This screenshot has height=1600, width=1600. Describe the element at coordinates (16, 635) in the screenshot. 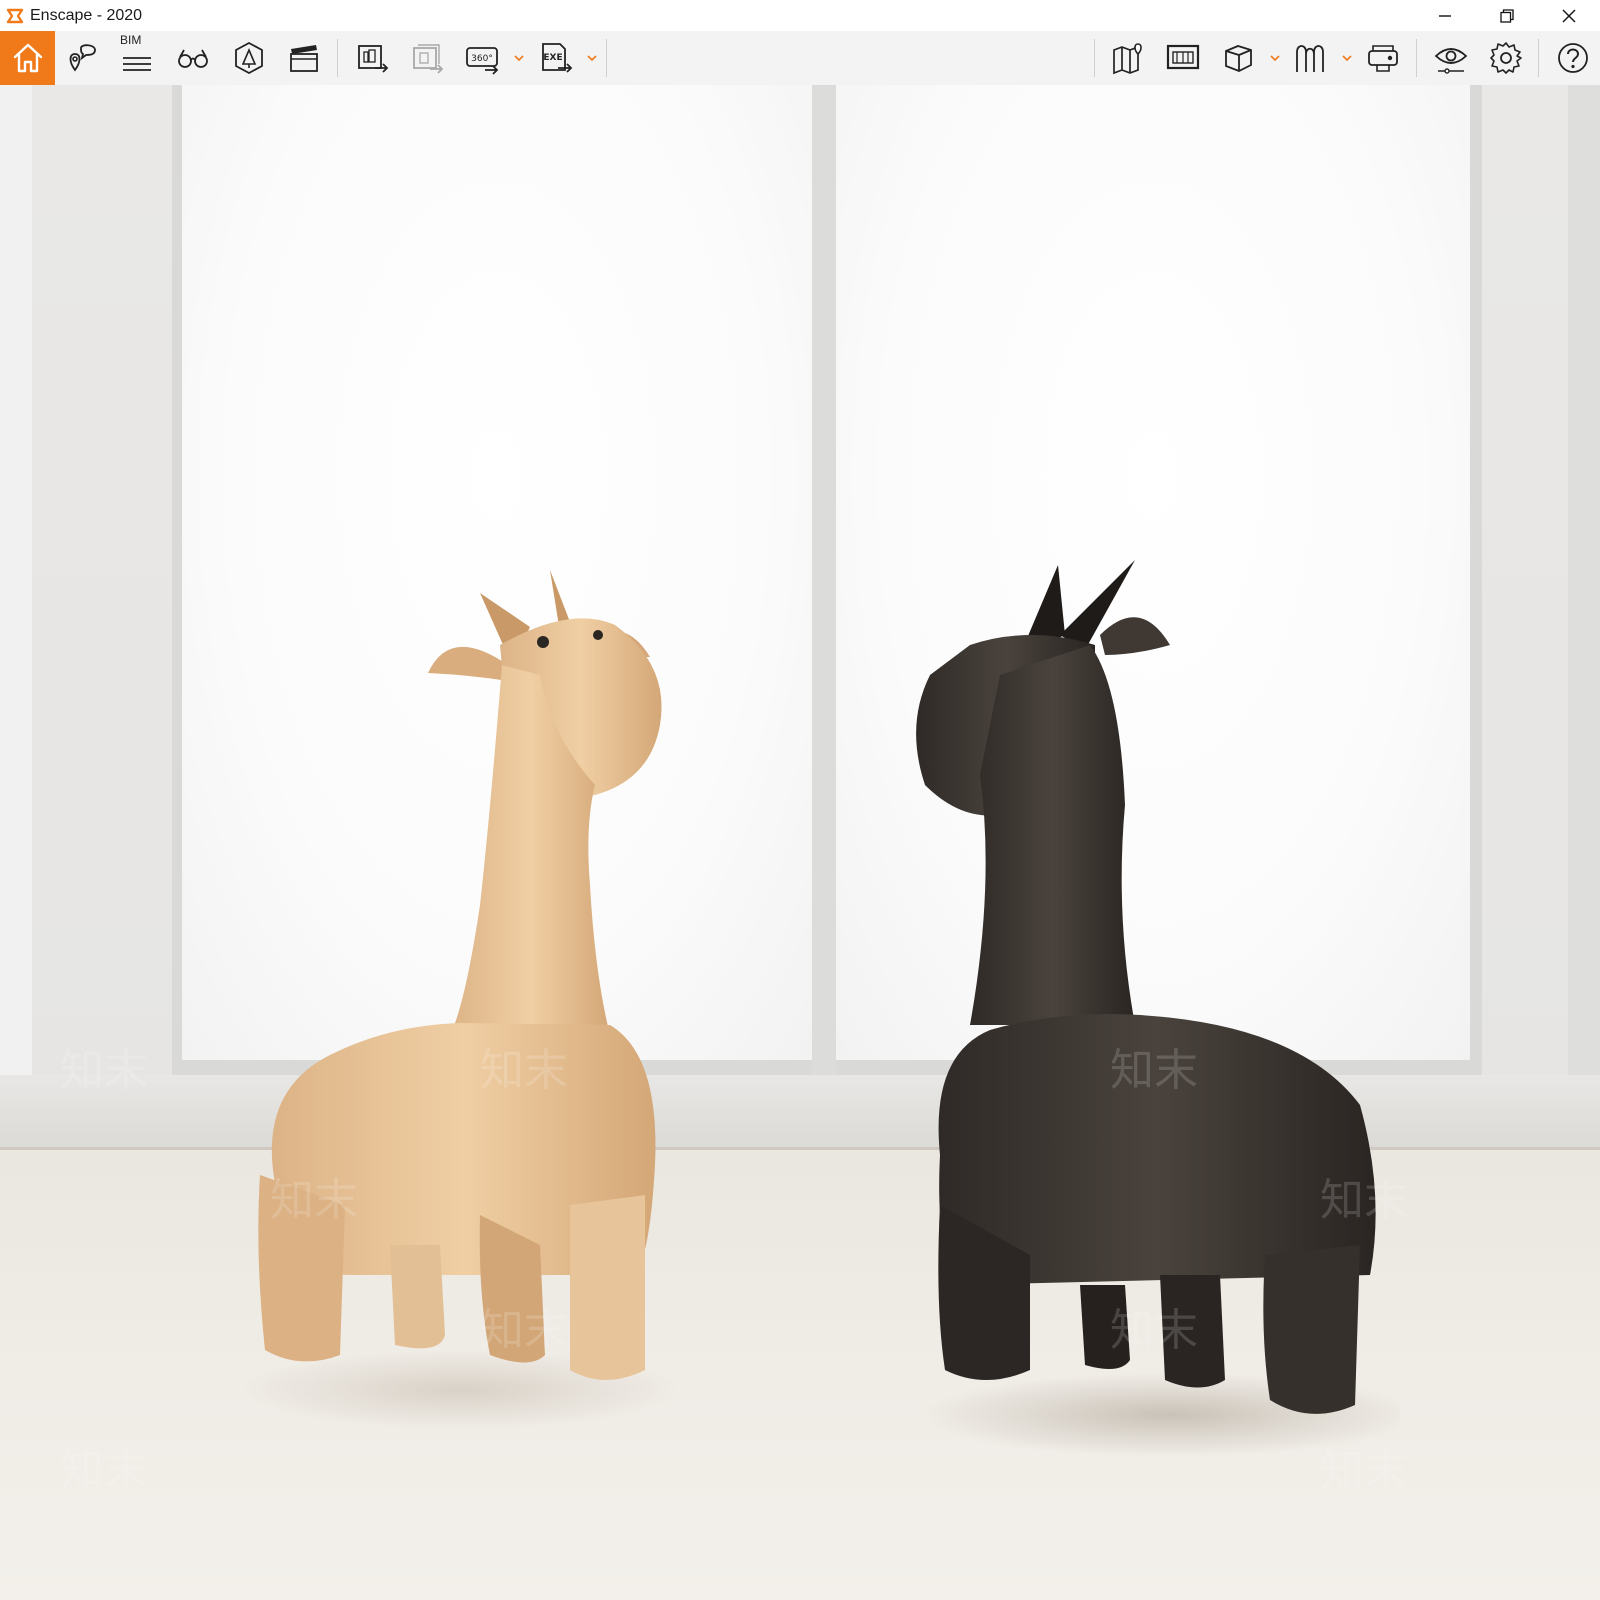

I see `left-wall` at that location.